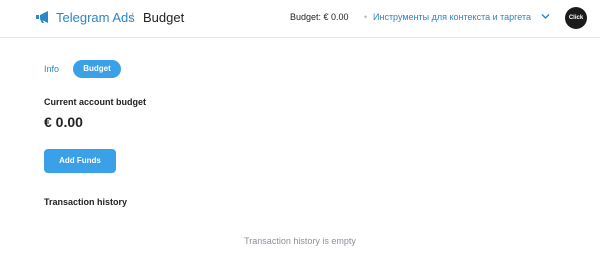  What do you see at coordinates (42, 17) in the screenshot?
I see `megaphone-icon` at bounding box center [42, 17].